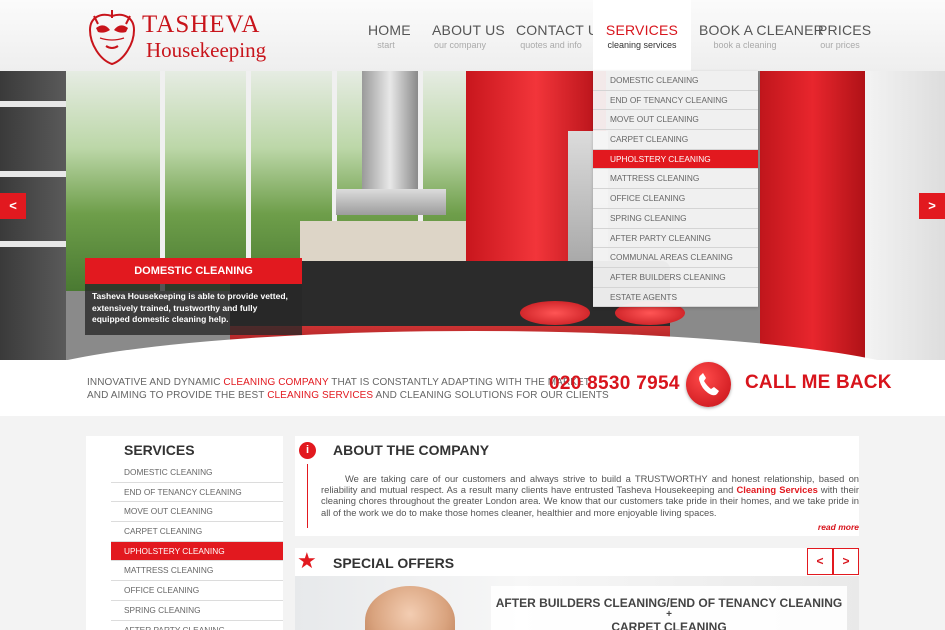 The height and width of the screenshot is (630, 945). Describe the element at coordinates (197, 493) in the screenshot. I see `sidebar-item: END OF TENANCY CLEANING` at that location.